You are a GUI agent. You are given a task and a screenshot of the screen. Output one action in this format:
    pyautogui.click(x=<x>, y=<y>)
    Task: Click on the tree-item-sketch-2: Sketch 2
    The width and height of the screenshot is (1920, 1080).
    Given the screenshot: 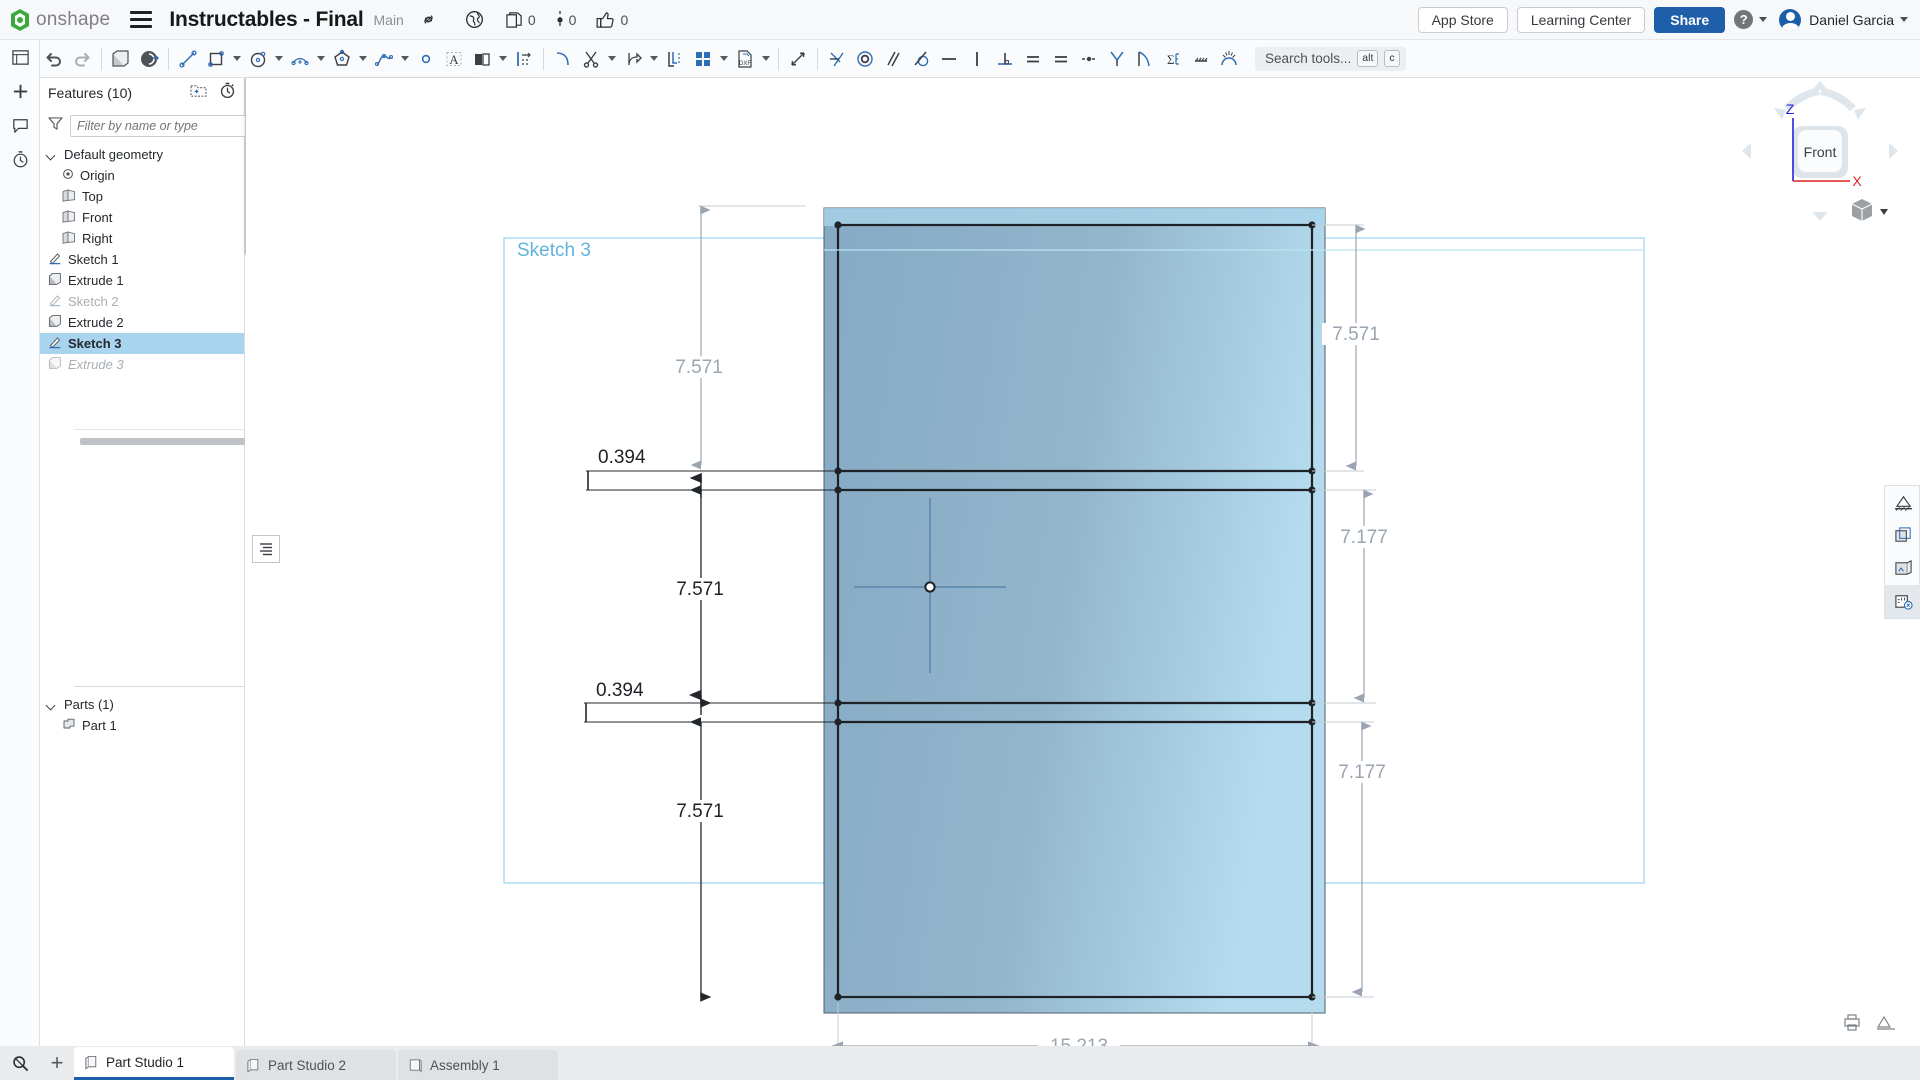 What is the action you would take?
    pyautogui.click(x=142, y=301)
    